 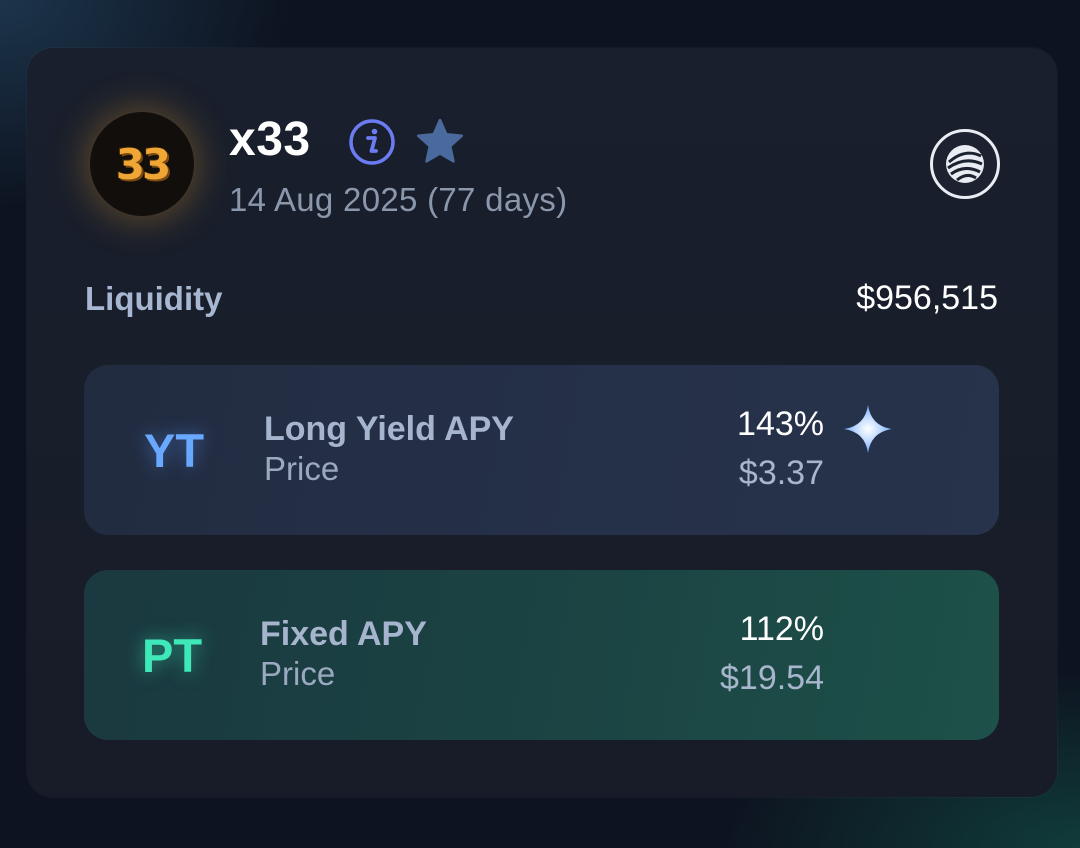 I want to click on token-logo: 33, so click(x=142, y=164).